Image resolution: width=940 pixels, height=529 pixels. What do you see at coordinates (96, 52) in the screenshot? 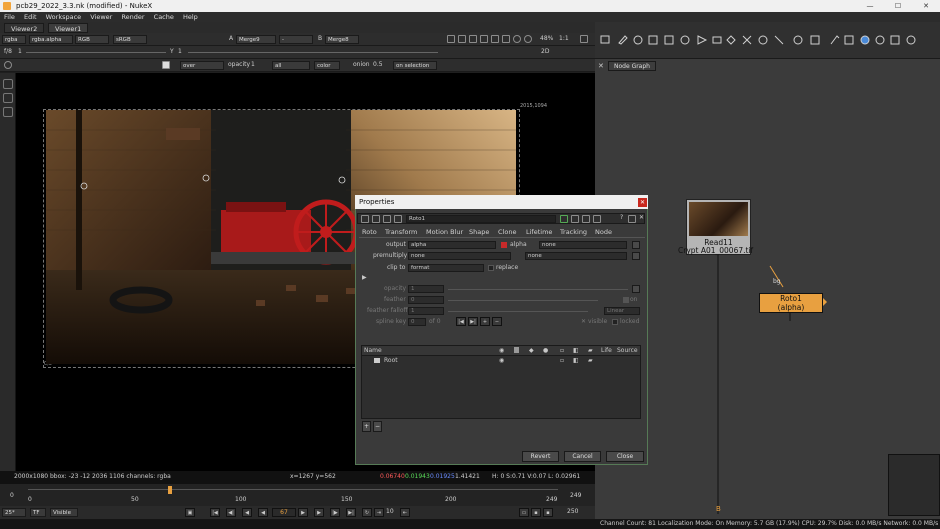
I see `gain-slider` at bounding box center [96, 52].